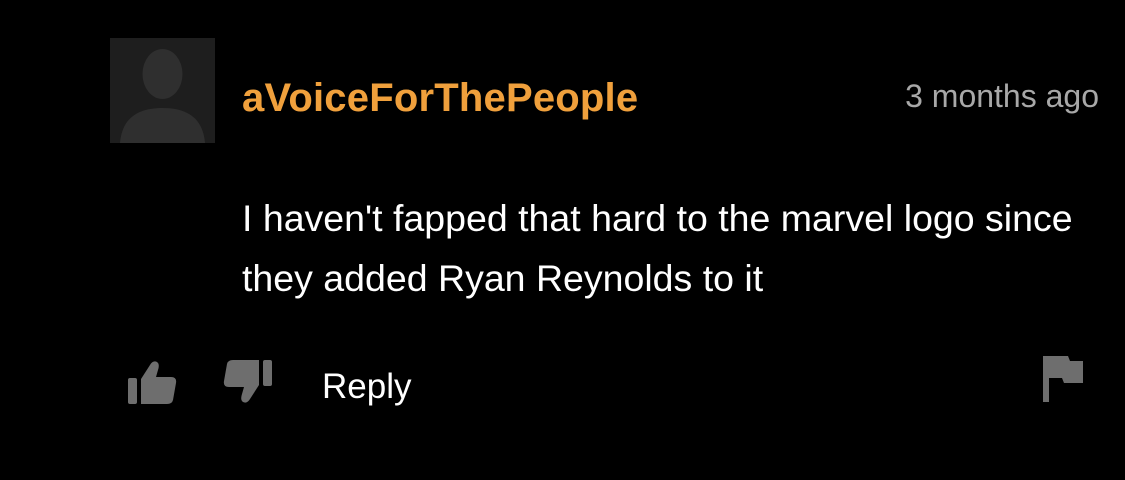  I want to click on thumbs-down-button, so click(248, 382).